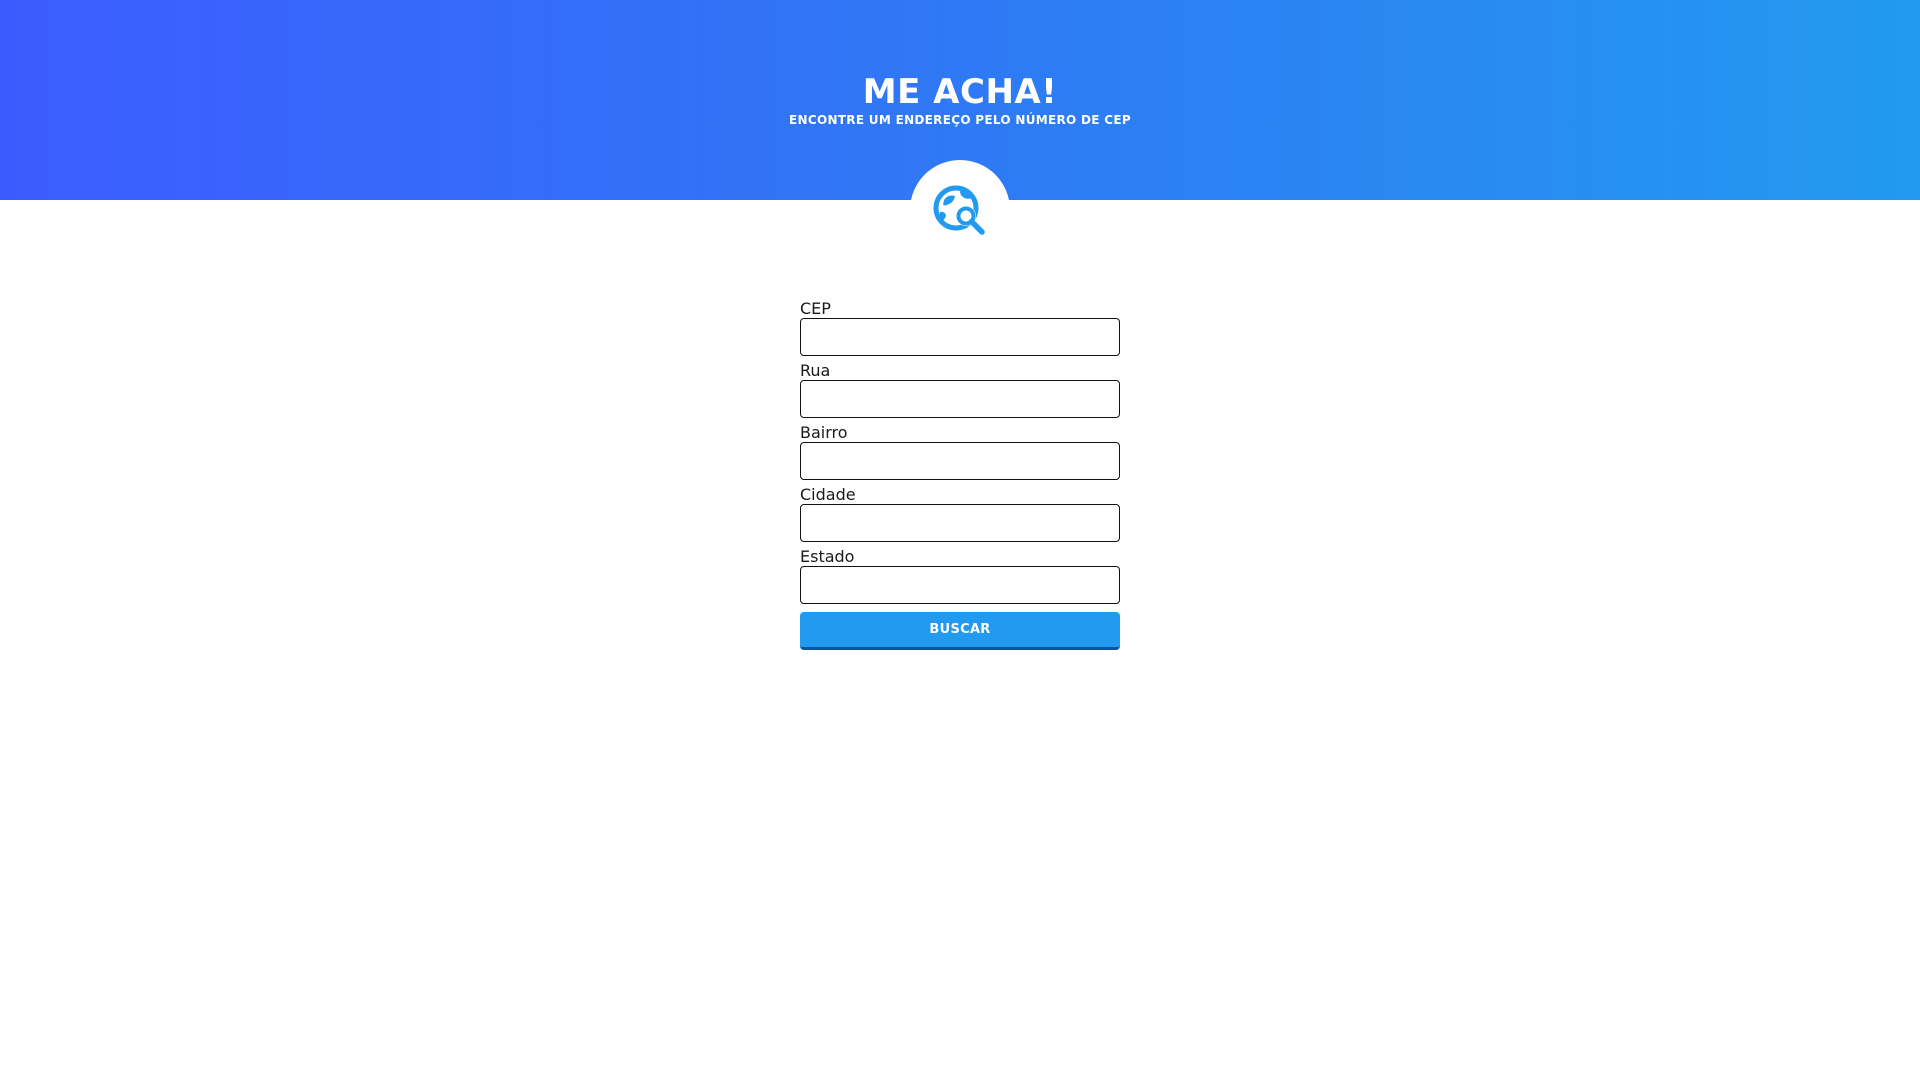 The image size is (1920, 1080). Describe the element at coordinates (960, 523) in the screenshot. I see `cidade-input` at that location.